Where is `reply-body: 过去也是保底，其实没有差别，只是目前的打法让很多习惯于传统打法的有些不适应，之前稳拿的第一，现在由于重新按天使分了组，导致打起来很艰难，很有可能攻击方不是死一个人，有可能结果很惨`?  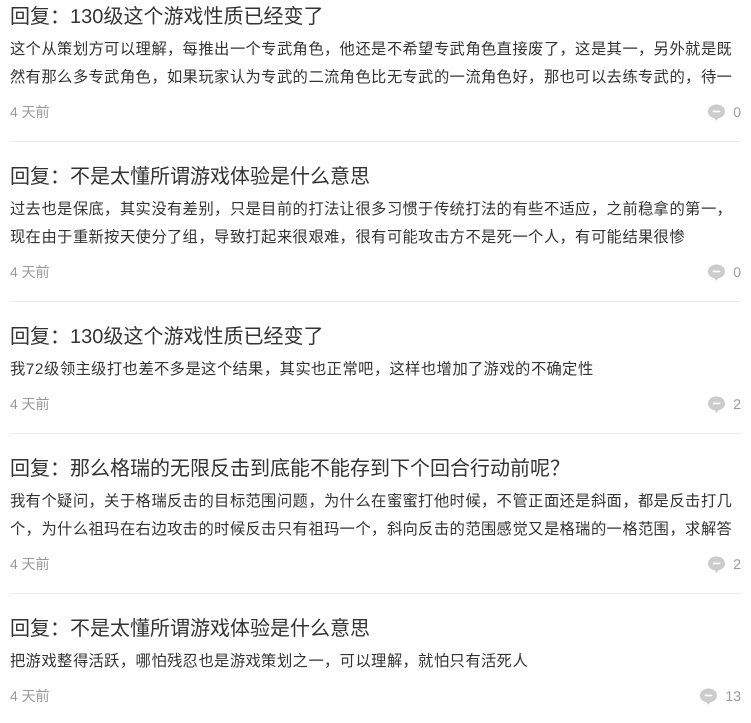 reply-body: 过去也是保底，其实没有差别，只是目前的打法让很多习惯于传统打法的有些不适应，之前稳拿的第一，现在由于重新按天使分了组，导致打起来很艰难，很有可能攻击方不是死一个人，有可能结果很惨 is located at coordinates (372, 224).